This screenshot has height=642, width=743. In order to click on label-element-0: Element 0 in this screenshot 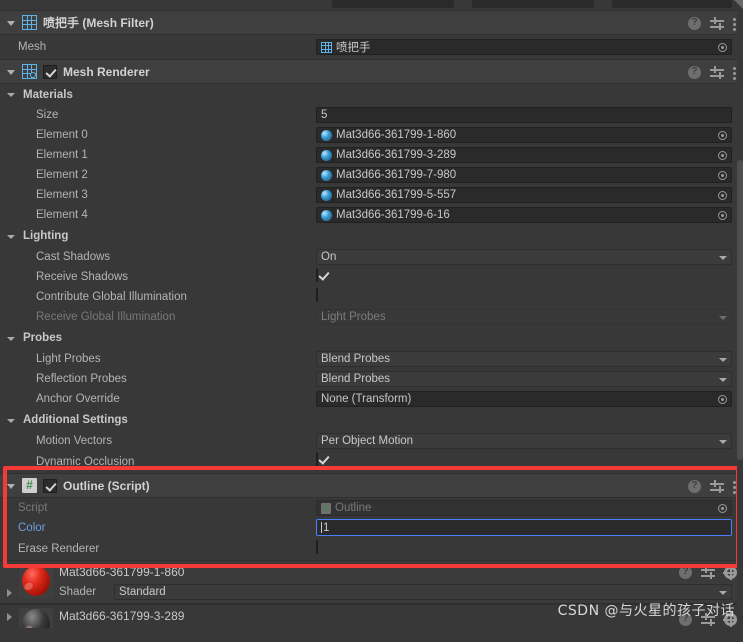, I will do `click(62, 135)`.